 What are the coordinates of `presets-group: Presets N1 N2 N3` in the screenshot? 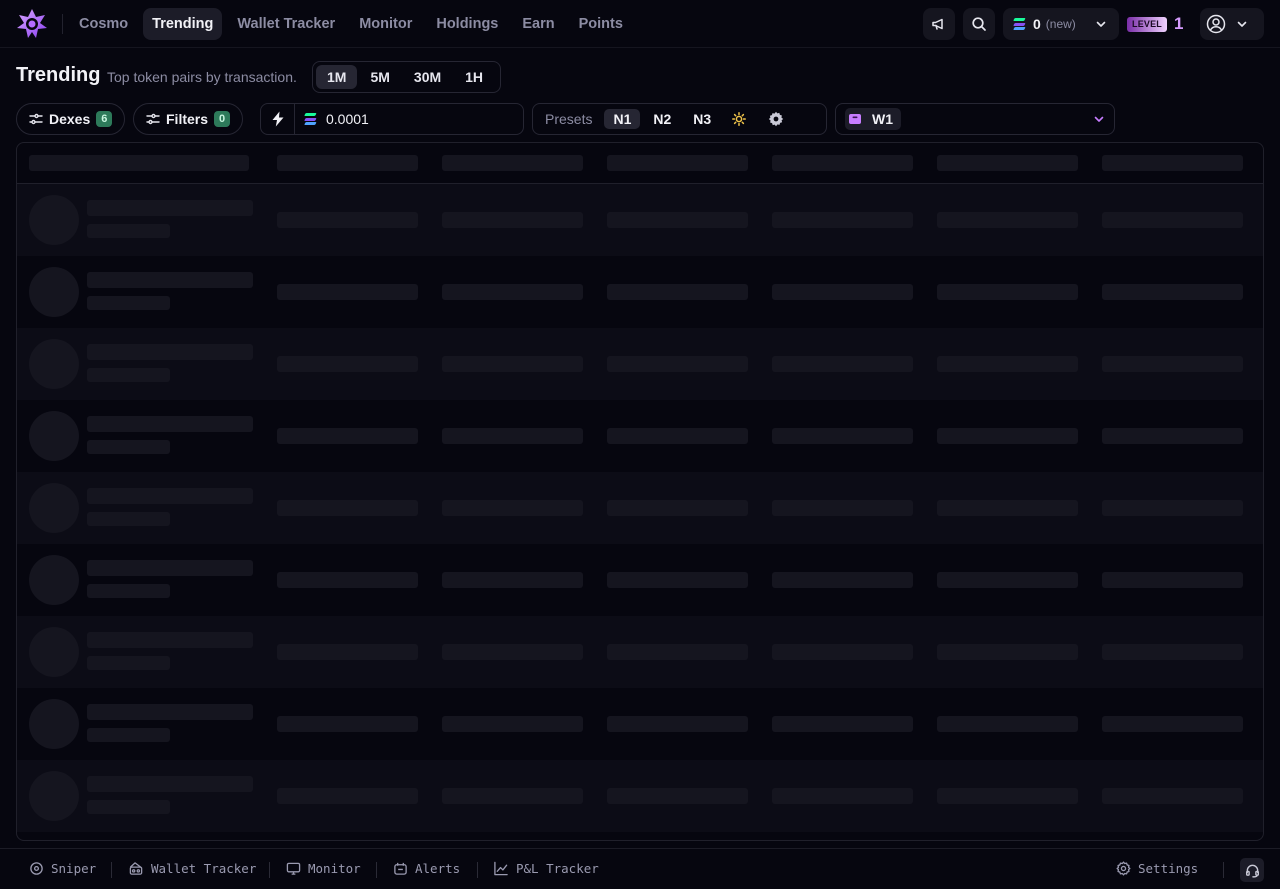 It's located at (679, 119).